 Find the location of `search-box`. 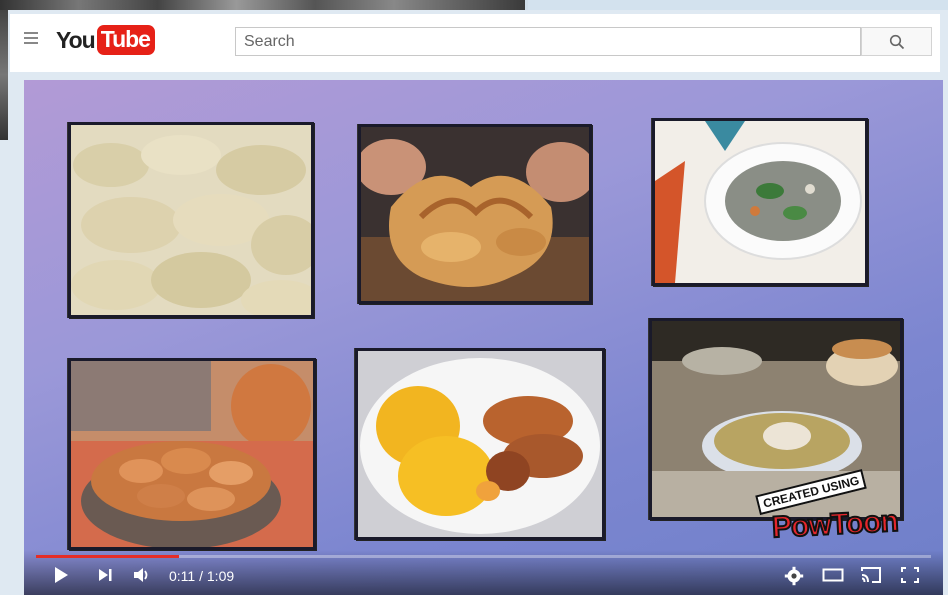

search-box is located at coordinates (548, 41).